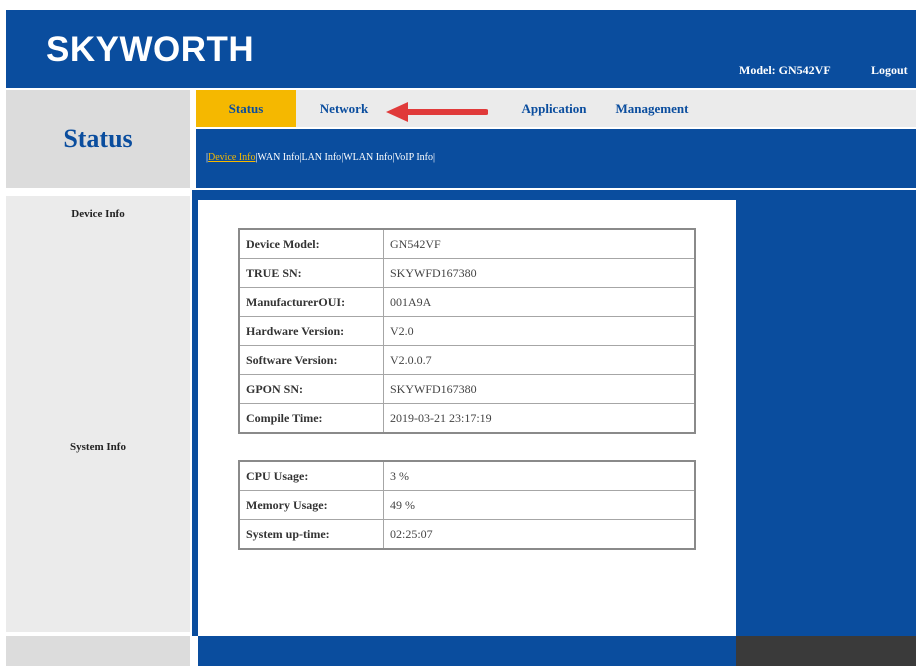 Image resolution: width=916 pixels, height=666 pixels. Describe the element at coordinates (367, 157) in the screenshot. I see `submenu-wlan-info: WLAN Info` at that location.